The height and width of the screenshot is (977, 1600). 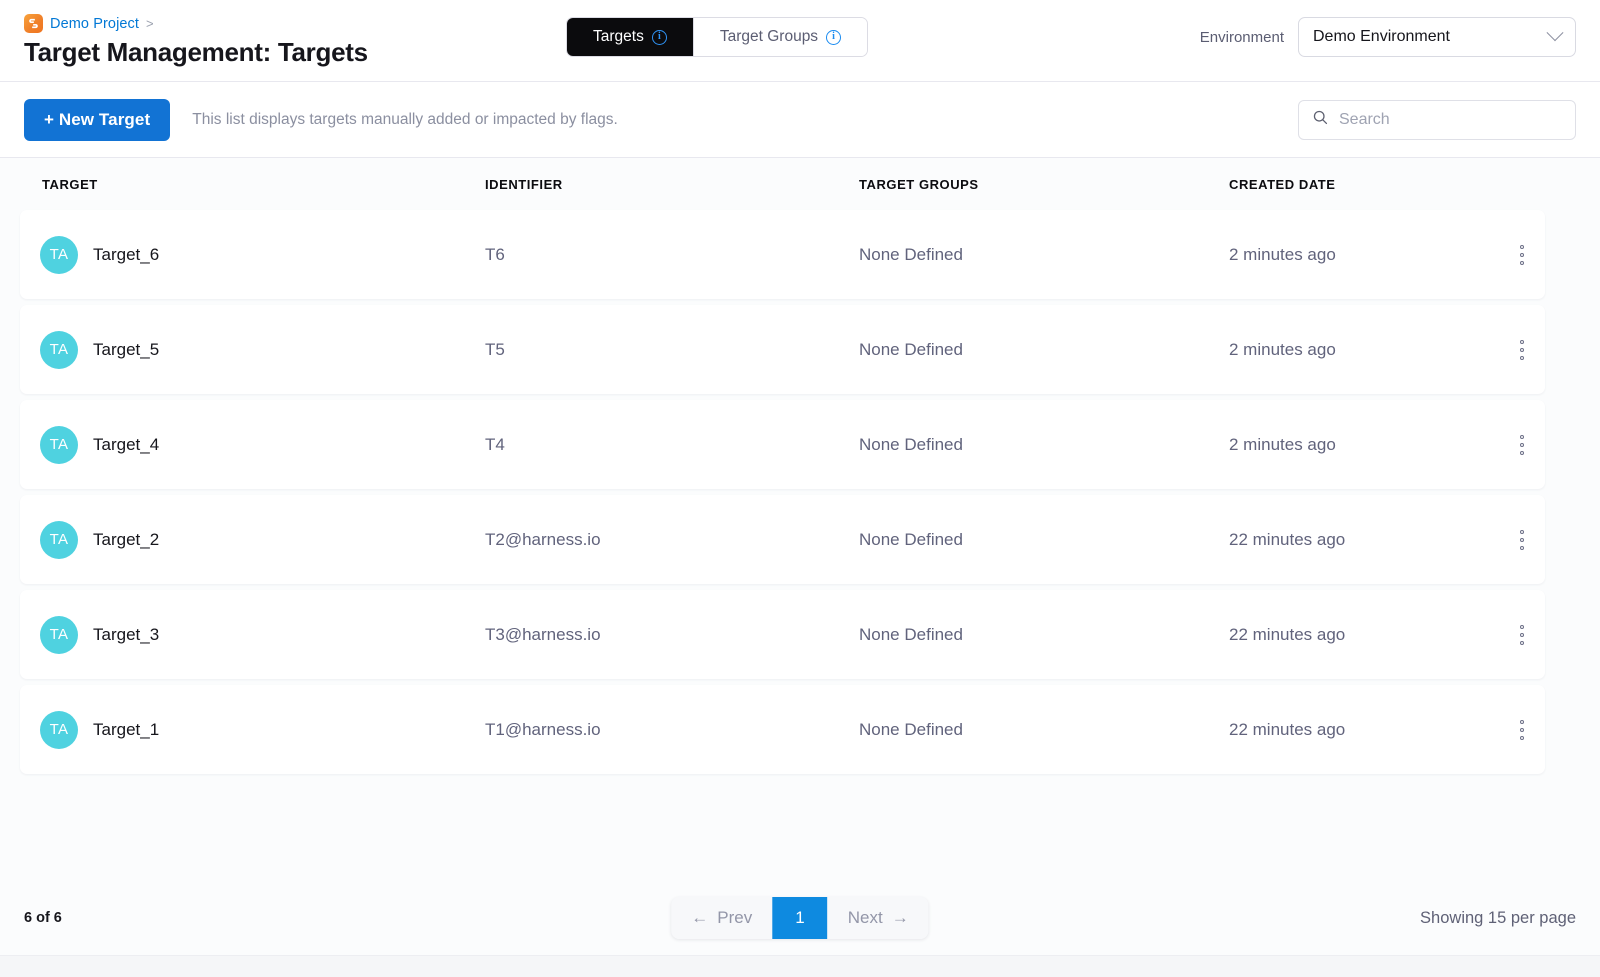 I want to click on column-header-created-date: CREATED DATE, so click(x=1282, y=184).